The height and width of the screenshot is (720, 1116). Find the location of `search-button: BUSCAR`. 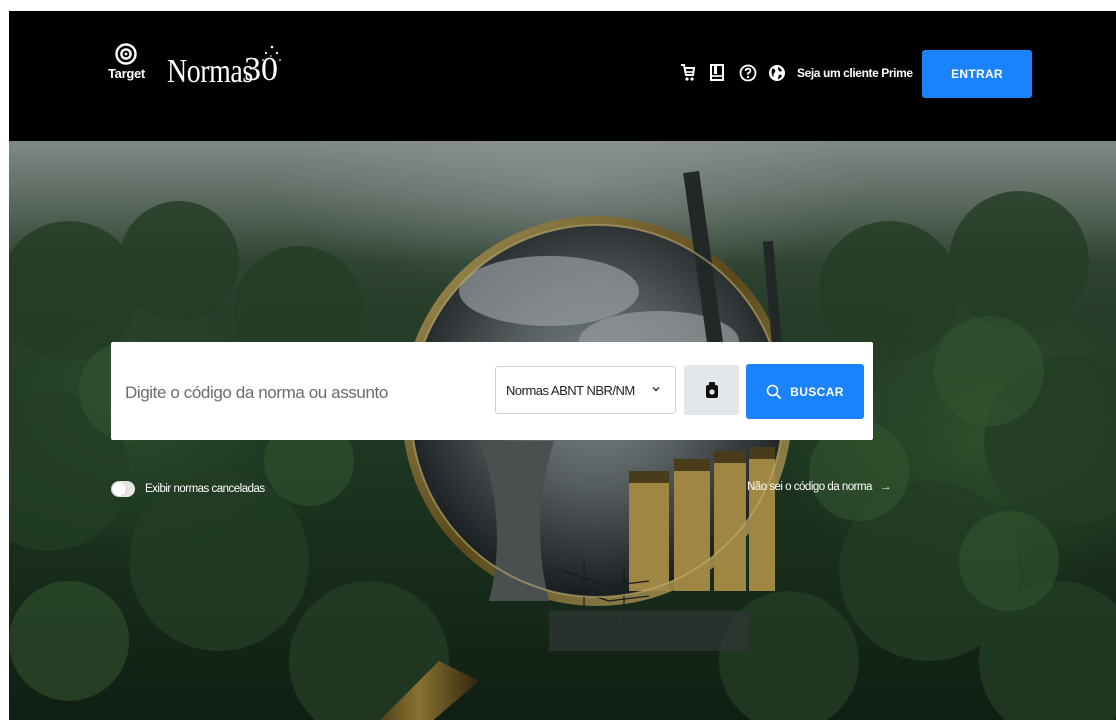

search-button: BUSCAR is located at coordinates (805, 391).